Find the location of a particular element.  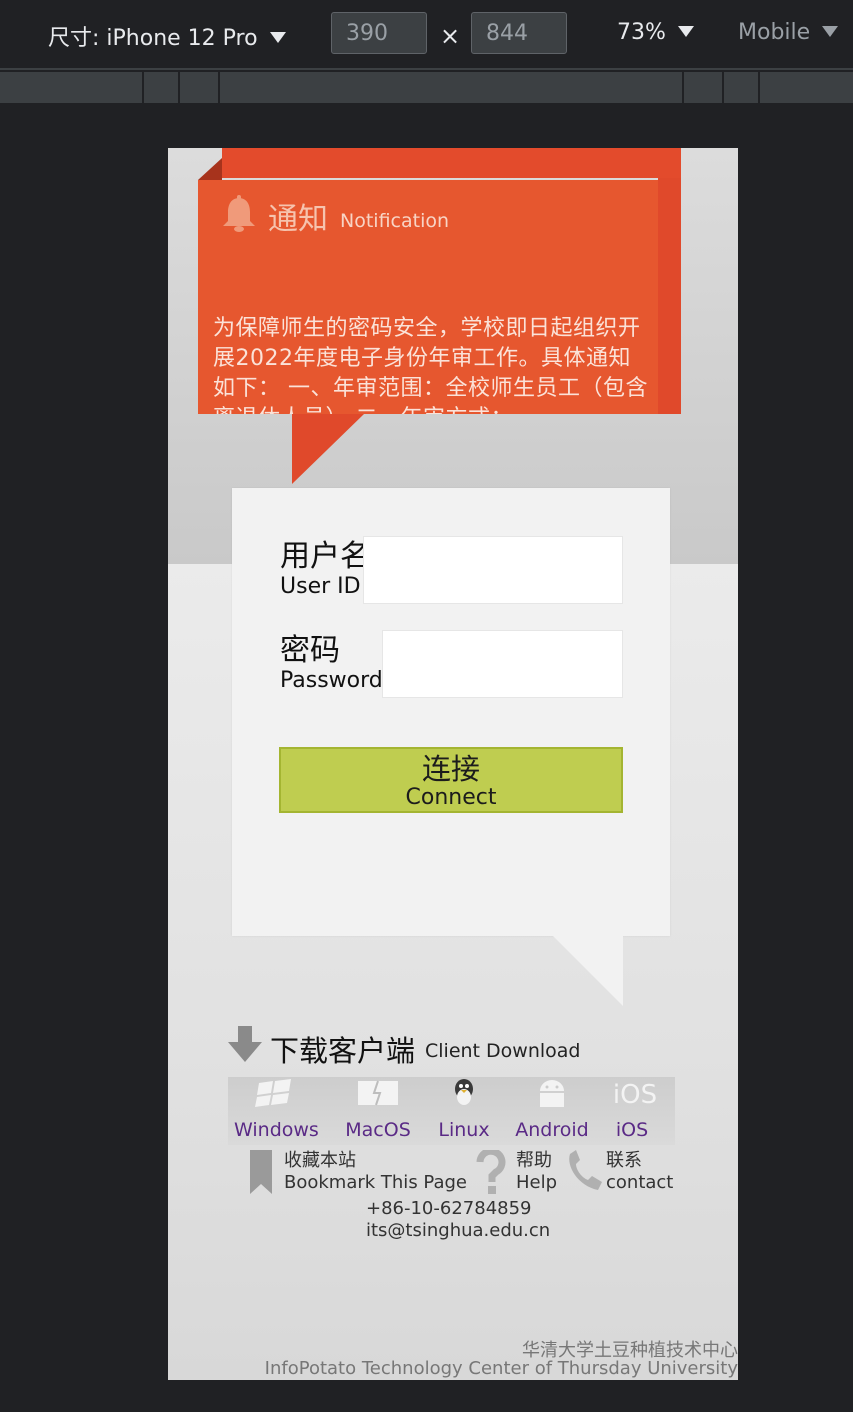

contact-link: 联系 contact is located at coordinates (639, 1172).